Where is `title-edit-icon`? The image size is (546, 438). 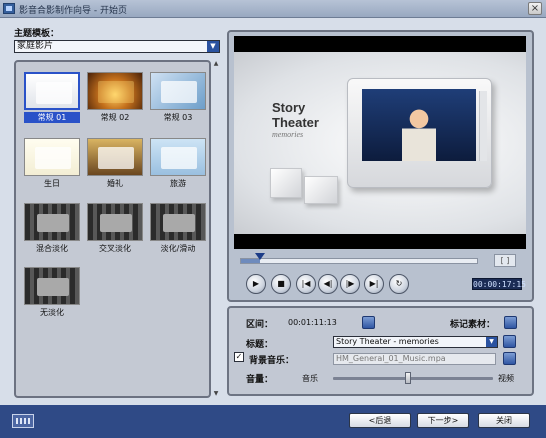 title-edit-icon is located at coordinates (509, 341).